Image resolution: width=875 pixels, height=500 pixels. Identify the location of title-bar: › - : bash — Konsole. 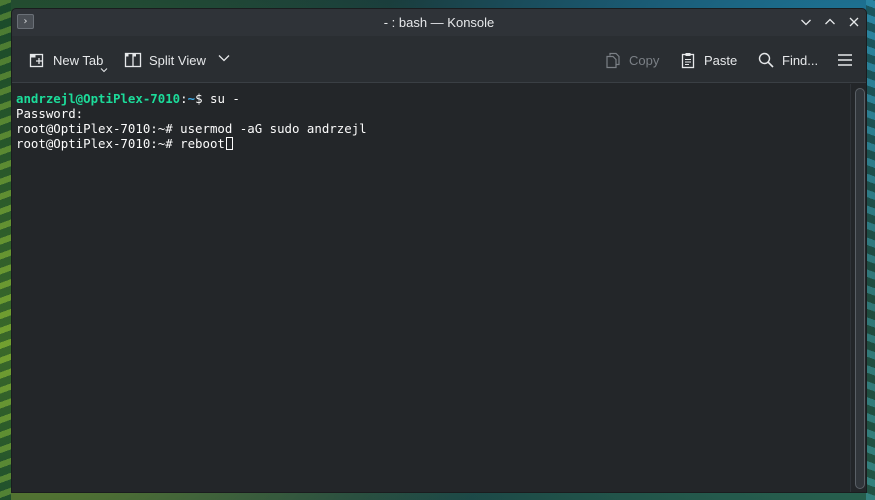
(439, 22).